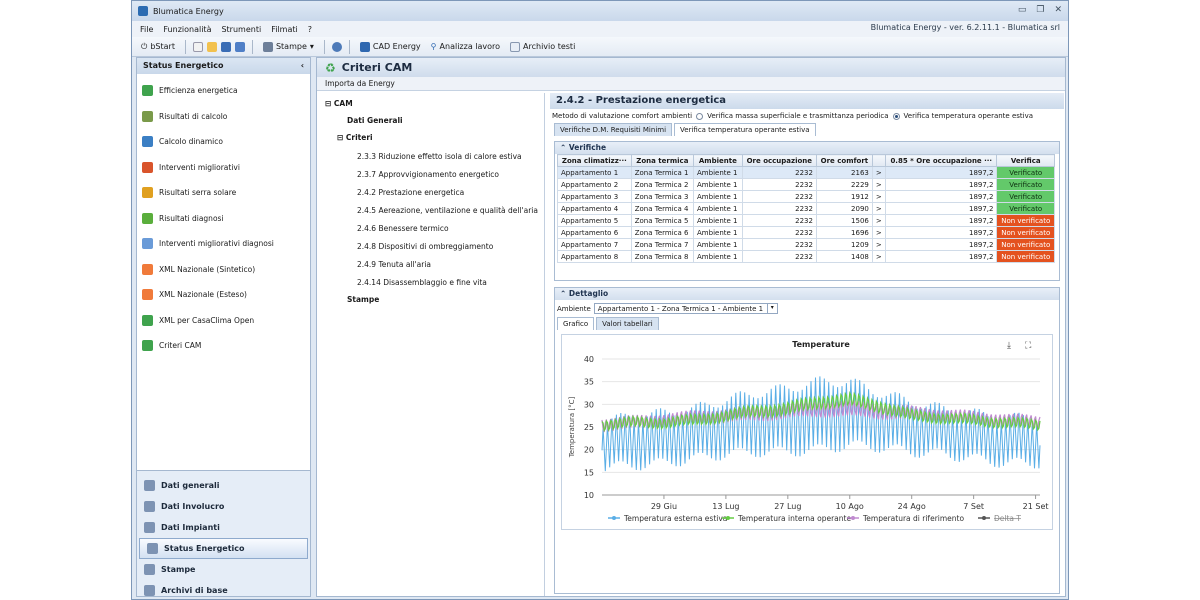 The image size is (1200, 600). I want to click on import-energy-button: Importa da Energy, so click(360, 83).